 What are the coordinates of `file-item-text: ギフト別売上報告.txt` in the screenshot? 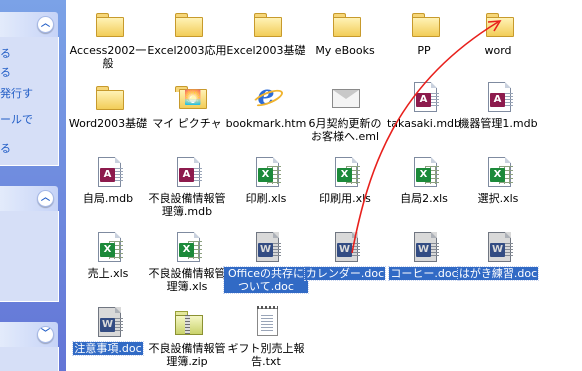 It's located at (266, 336).